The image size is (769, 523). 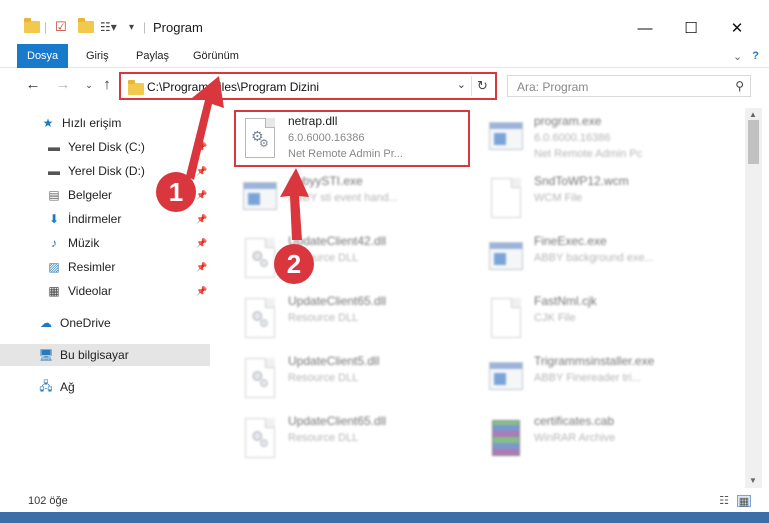 I want to click on details-view-icon: ☷, so click(x=724, y=501).